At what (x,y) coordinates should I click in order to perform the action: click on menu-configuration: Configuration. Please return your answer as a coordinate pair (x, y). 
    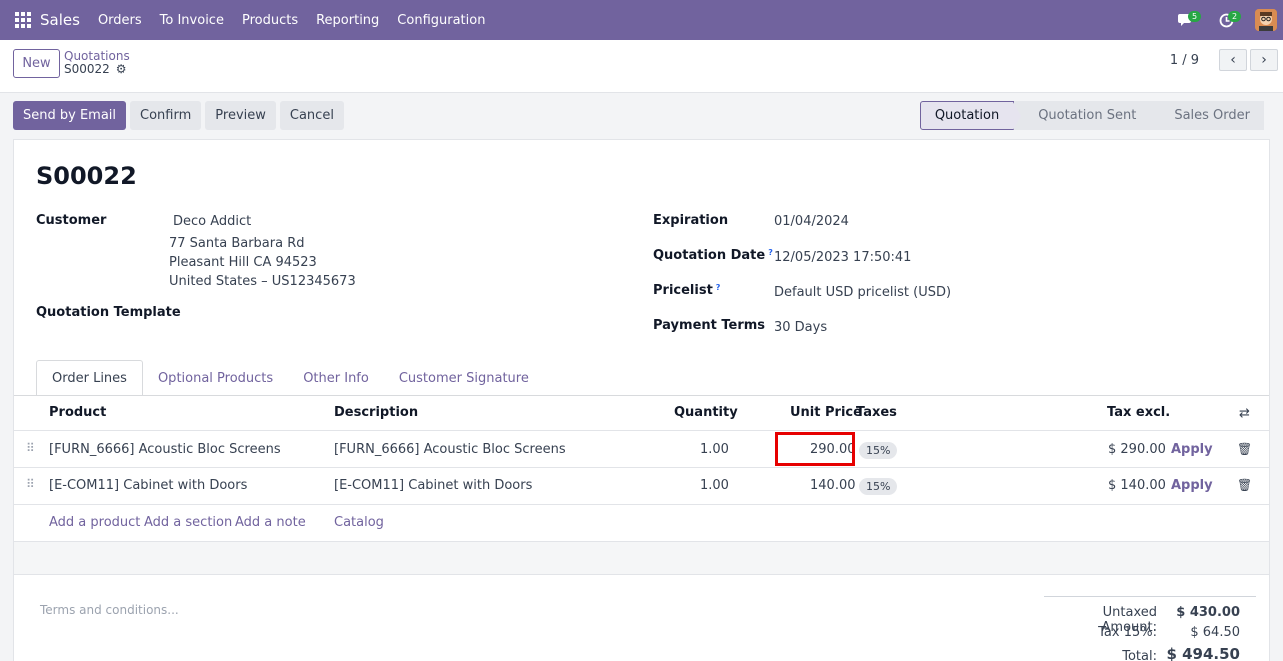
    Looking at the image, I should click on (441, 20).